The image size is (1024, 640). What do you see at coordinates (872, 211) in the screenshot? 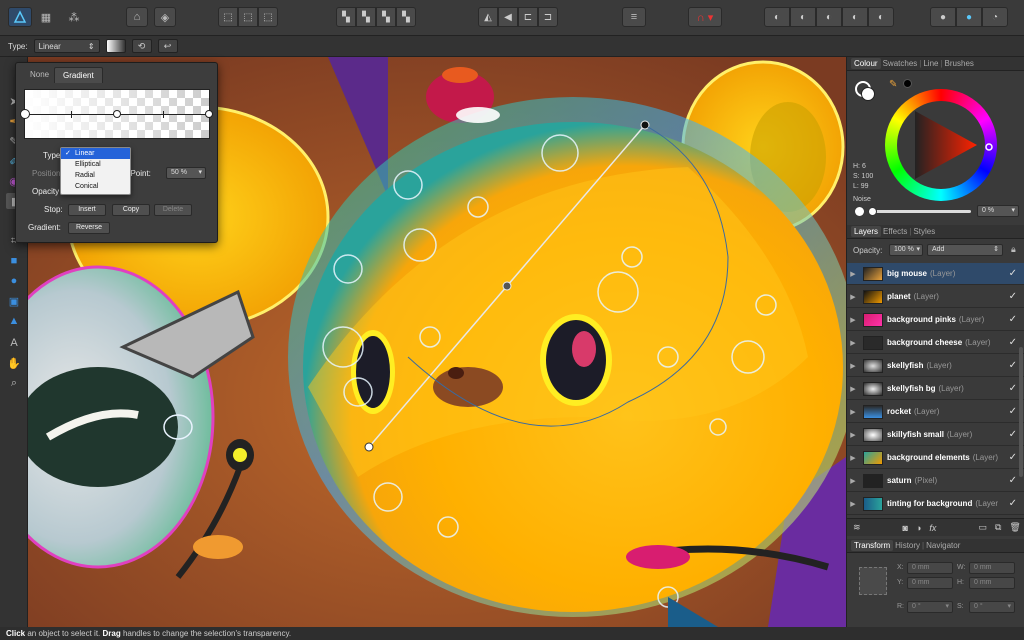
I see `noise-slider-thumb` at bounding box center [872, 211].